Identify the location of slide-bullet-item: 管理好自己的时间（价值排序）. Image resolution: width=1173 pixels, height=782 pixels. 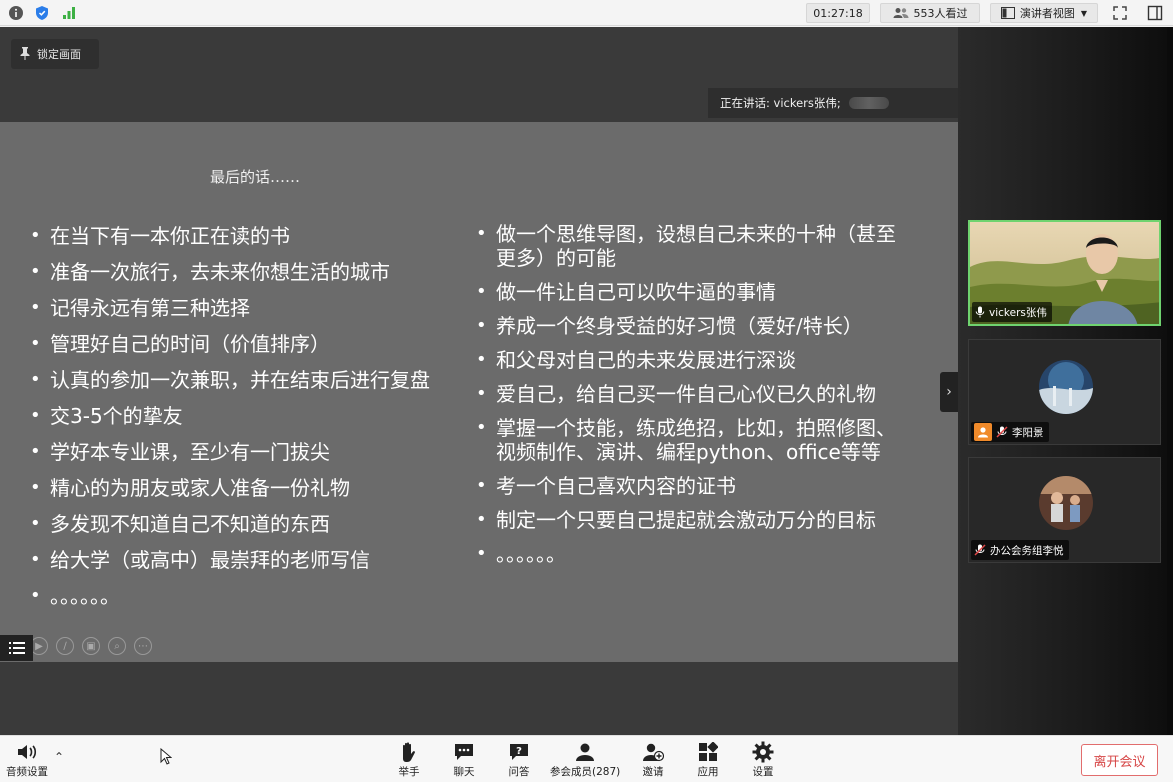
(240, 344).